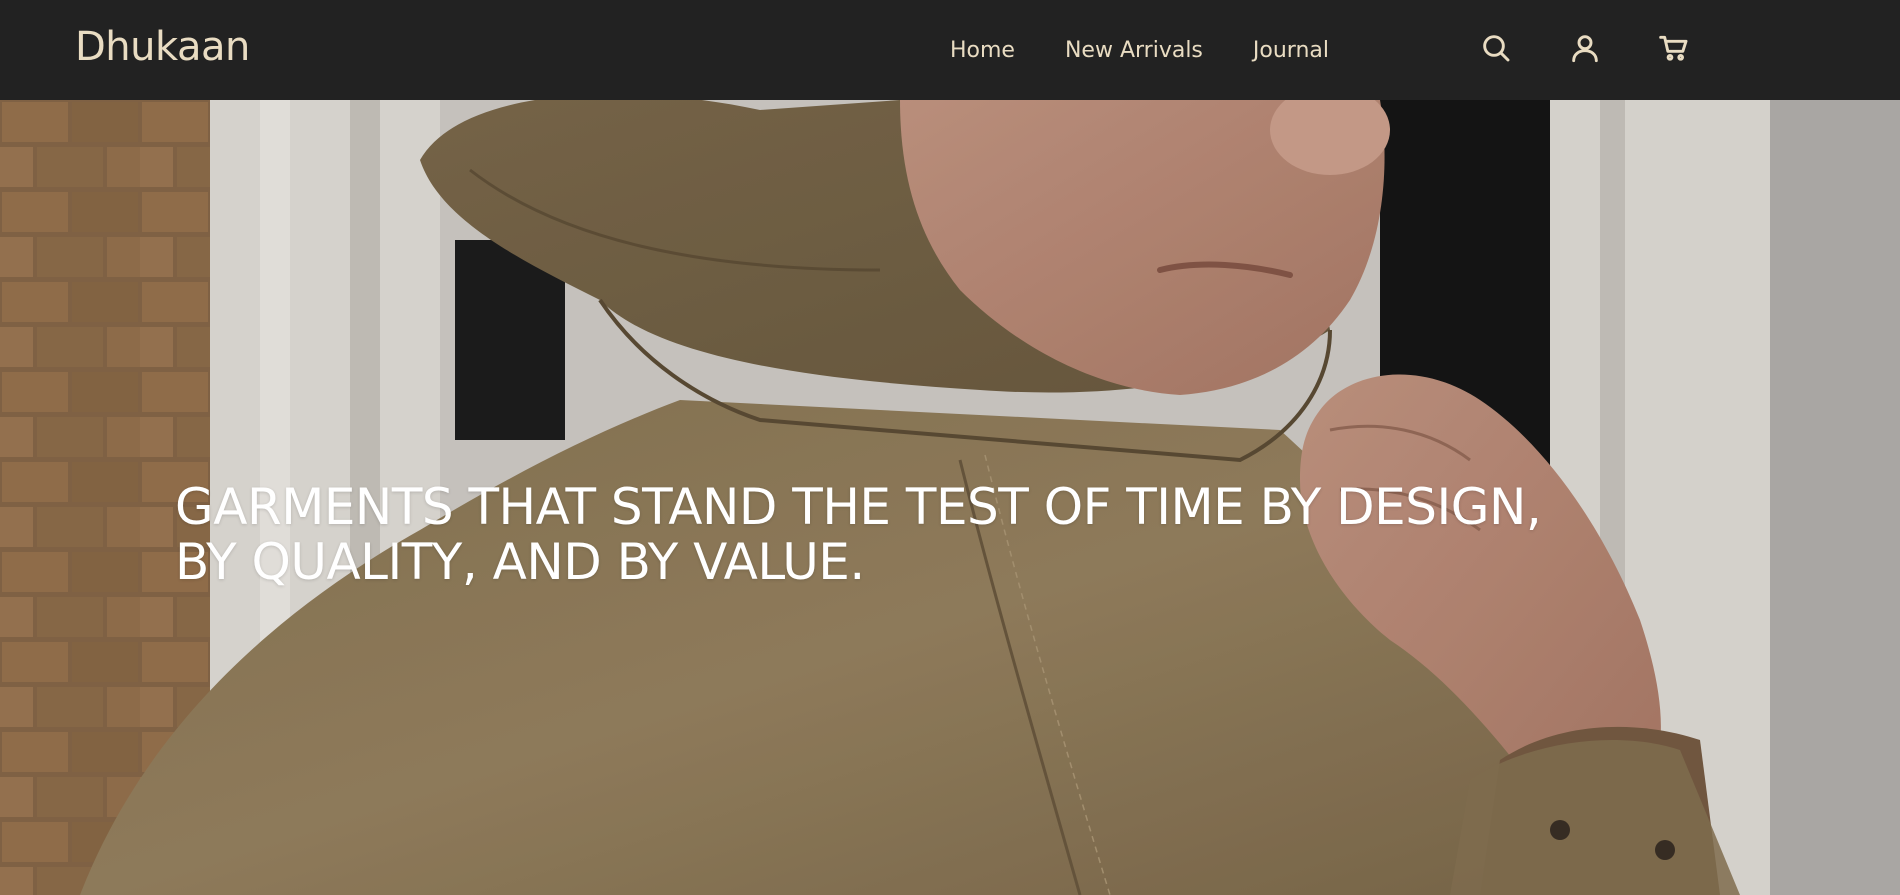  I want to click on main-nav: Home New Arrivals Journal, so click(1139, 51).